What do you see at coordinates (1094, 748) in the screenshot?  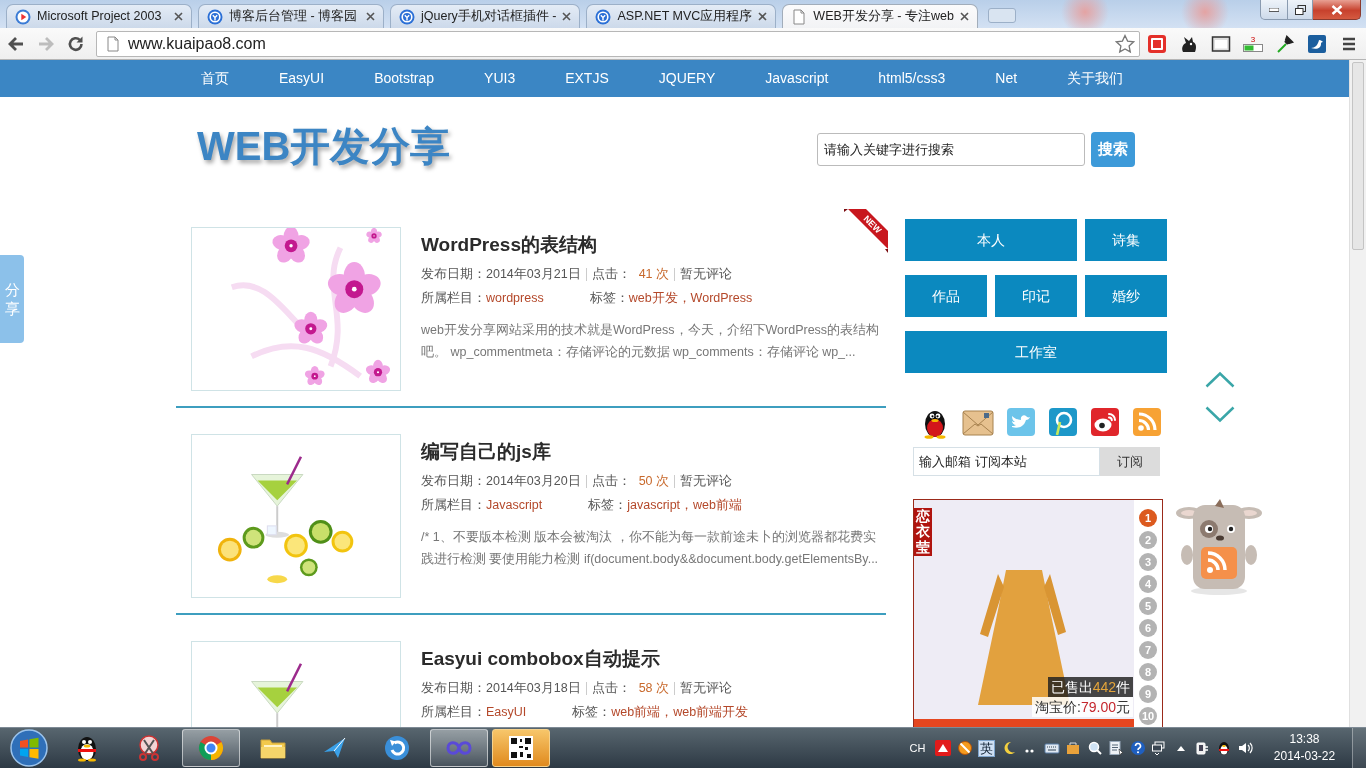 I see `magnifier-icon` at bounding box center [1094, 748].